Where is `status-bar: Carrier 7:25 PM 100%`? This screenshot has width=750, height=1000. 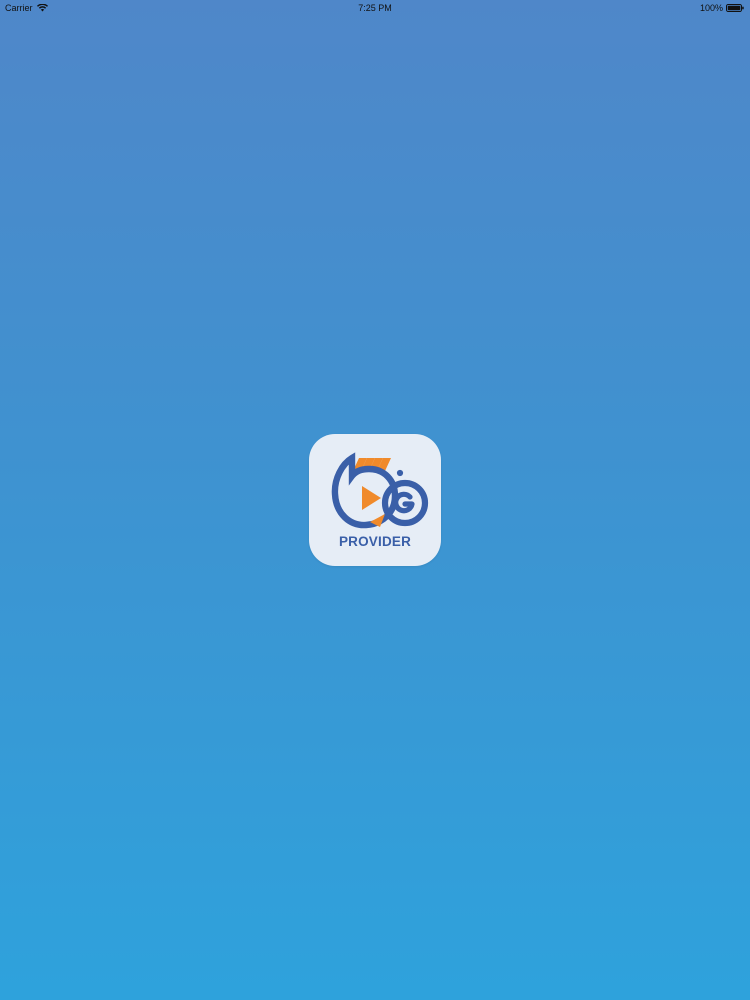
status-bar: Carrier 7:25 PM 100% is located at coordinates (375, 8).